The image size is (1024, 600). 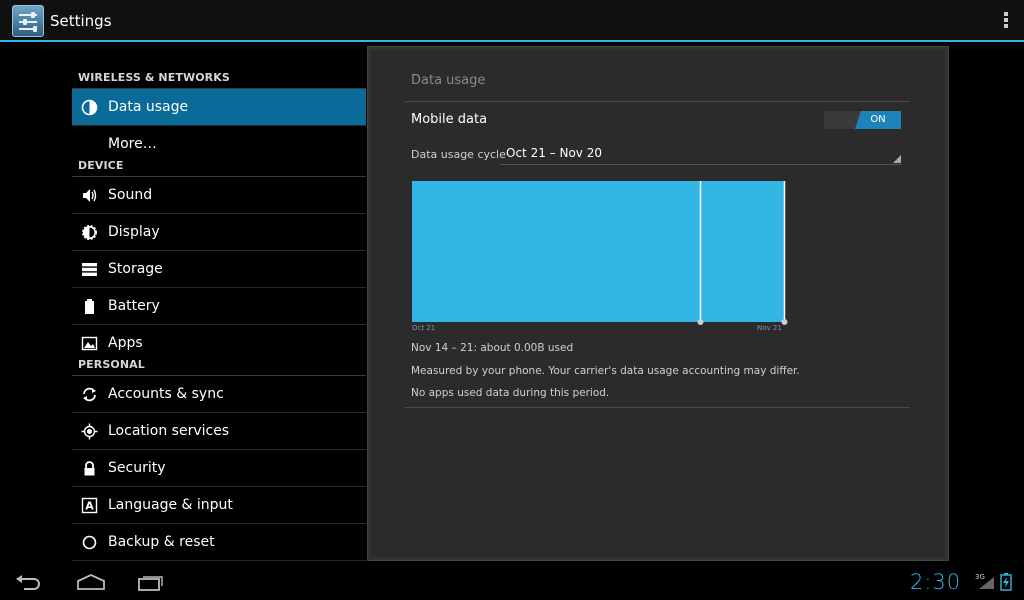 I want to click on svg-text: A, so click(x=89, y=506).